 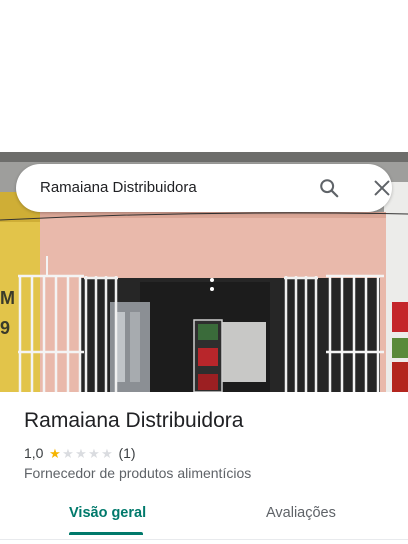 What do you see at coordinates (329, 188) in the screenshot?
I see `search-icon` at bounding box center [329, 188].